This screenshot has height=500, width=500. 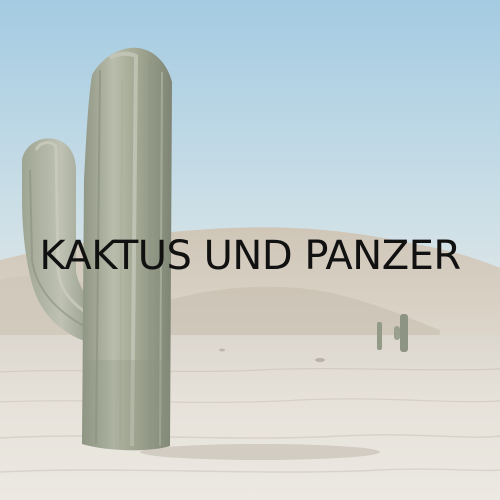 I want to click on page-title: KAKTUS UND PANZER, so click(x=250, y=256).